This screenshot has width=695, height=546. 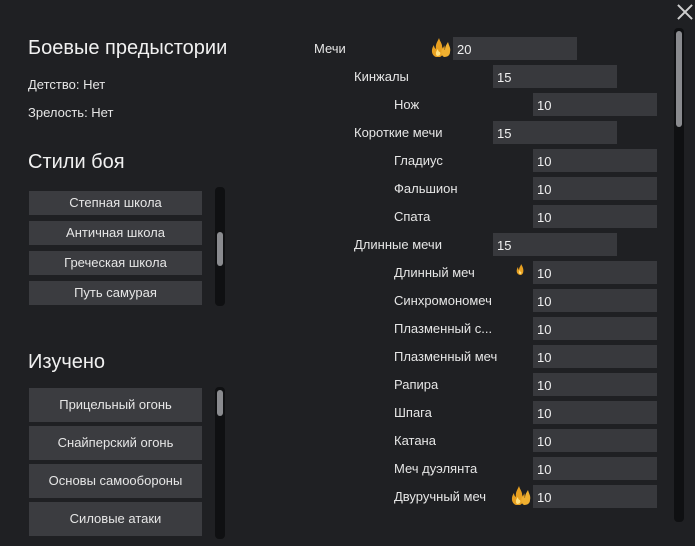 I want to click on skill-daggers-value: 15, so click(x=555, y=76).